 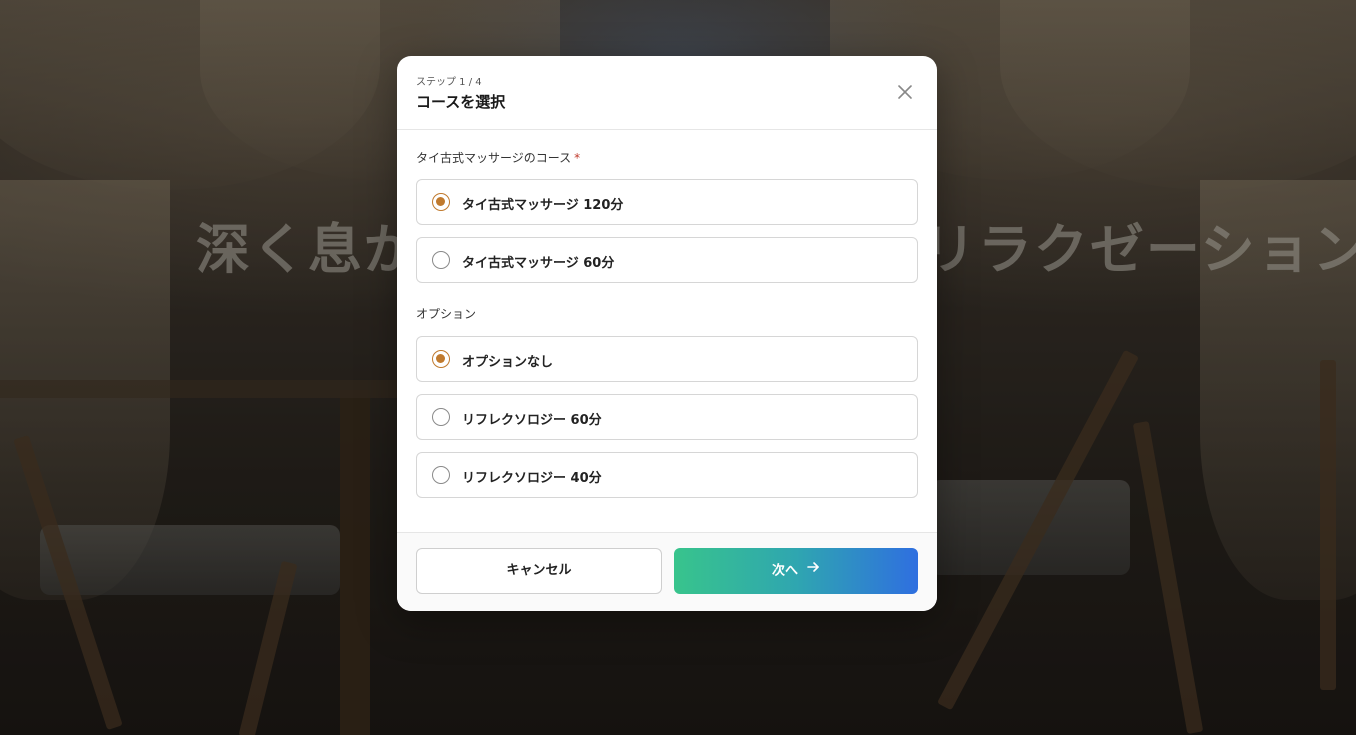 What do you see at coordinates (667, 158) in the screenshot?
I see `course-section-label: タイ古式マッサージのコース *` at bounding box center [667, 158].